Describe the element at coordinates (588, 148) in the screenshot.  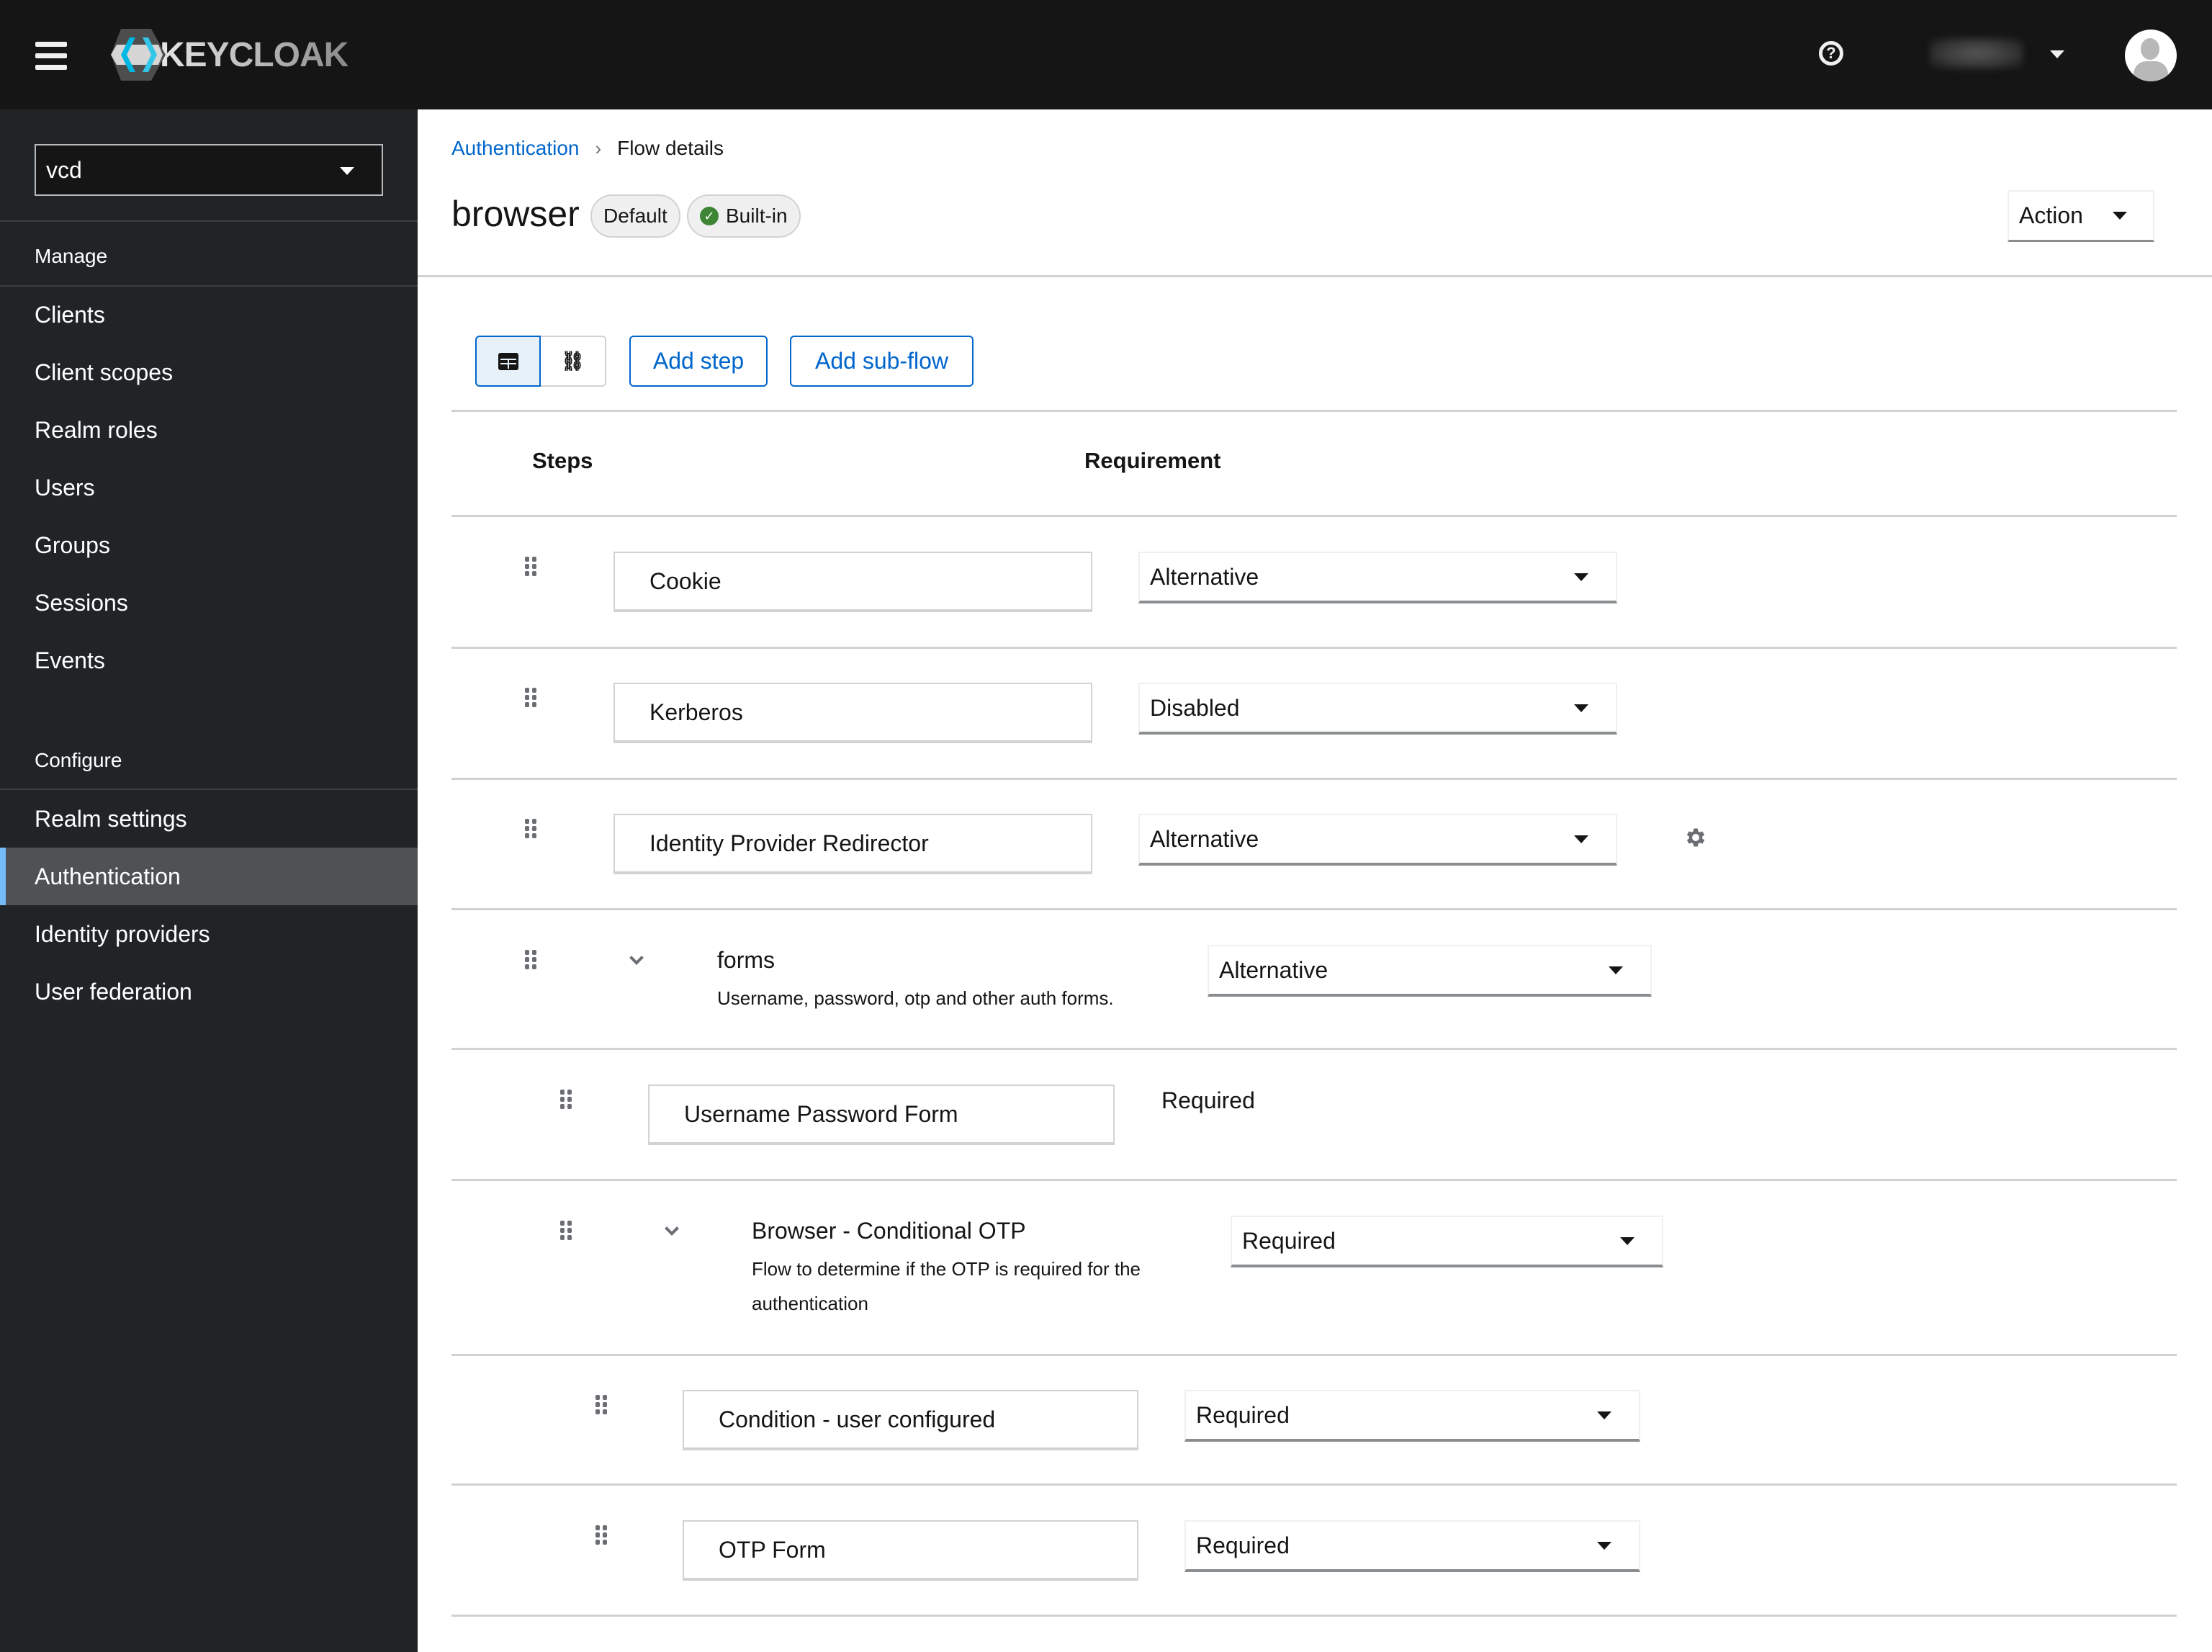
I see `breadcrumb: Authentication › Flow details` at that location.